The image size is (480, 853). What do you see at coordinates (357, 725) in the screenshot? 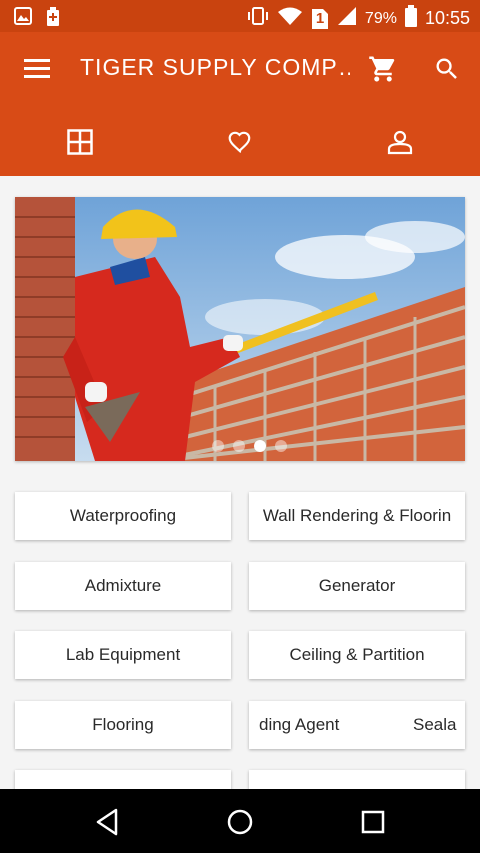
I see `category-scrolling-item: ding Agent Seala` at bounding box center [357, 725].